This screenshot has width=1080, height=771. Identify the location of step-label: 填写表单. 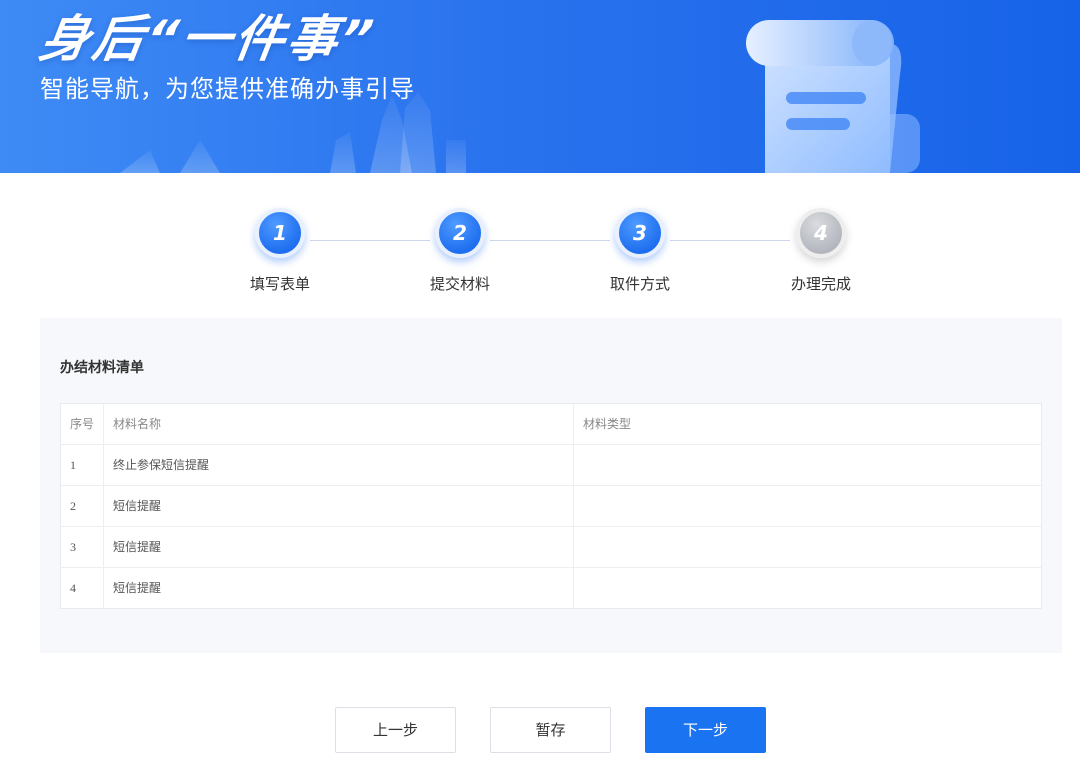
(279, 284).